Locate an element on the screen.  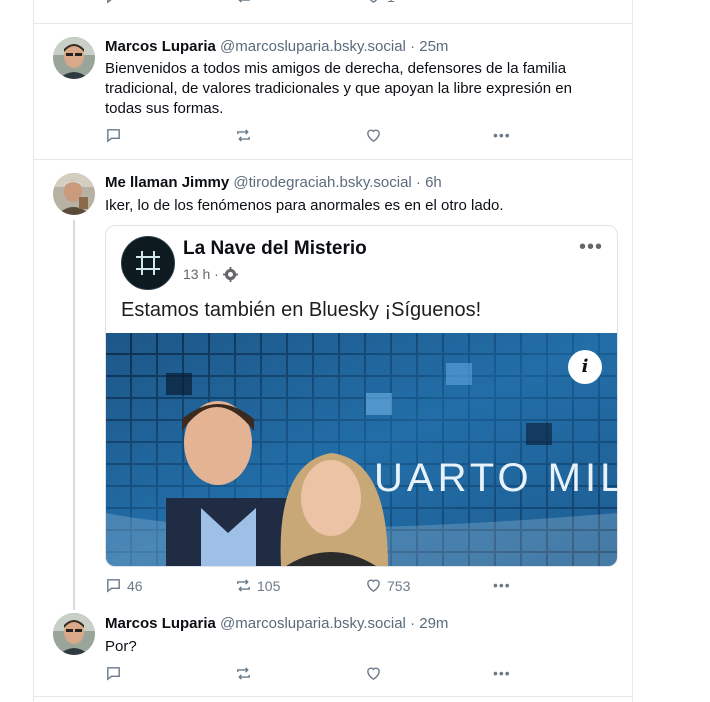
previous-post-actions: 1 ••• is located at coordinates (325, 4).